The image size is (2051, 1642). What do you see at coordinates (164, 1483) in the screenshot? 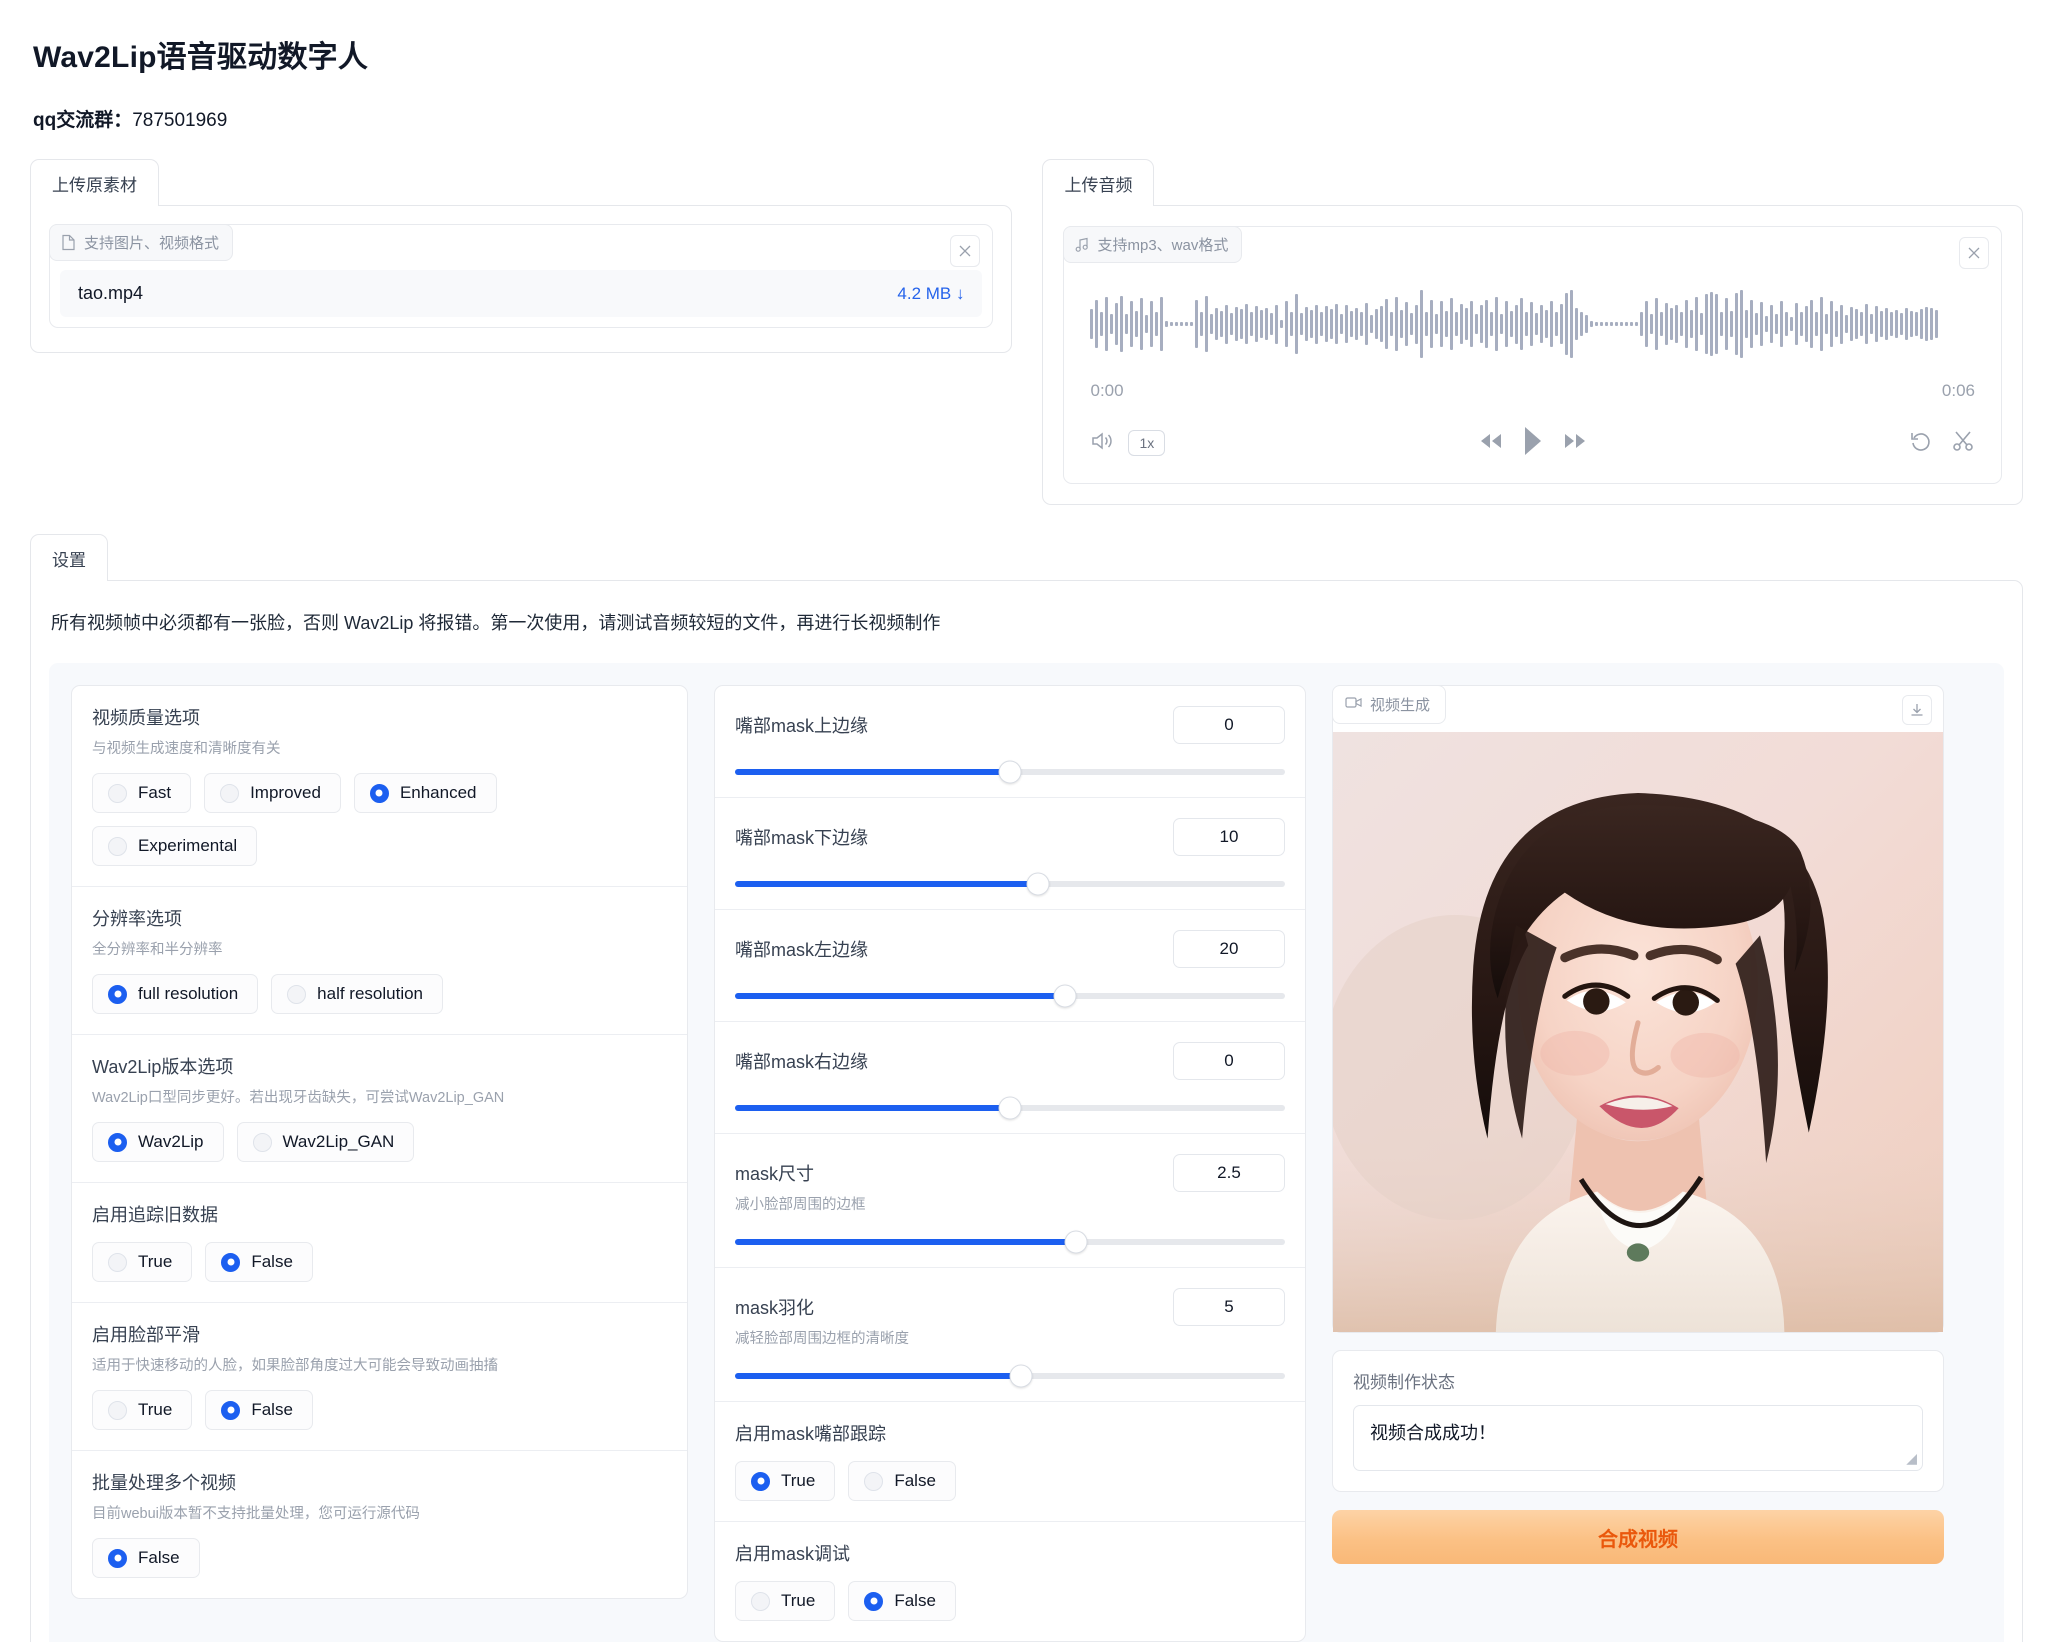
I see `option-group-title: 批量处理多个视频` at bounding box center [164, 1483].